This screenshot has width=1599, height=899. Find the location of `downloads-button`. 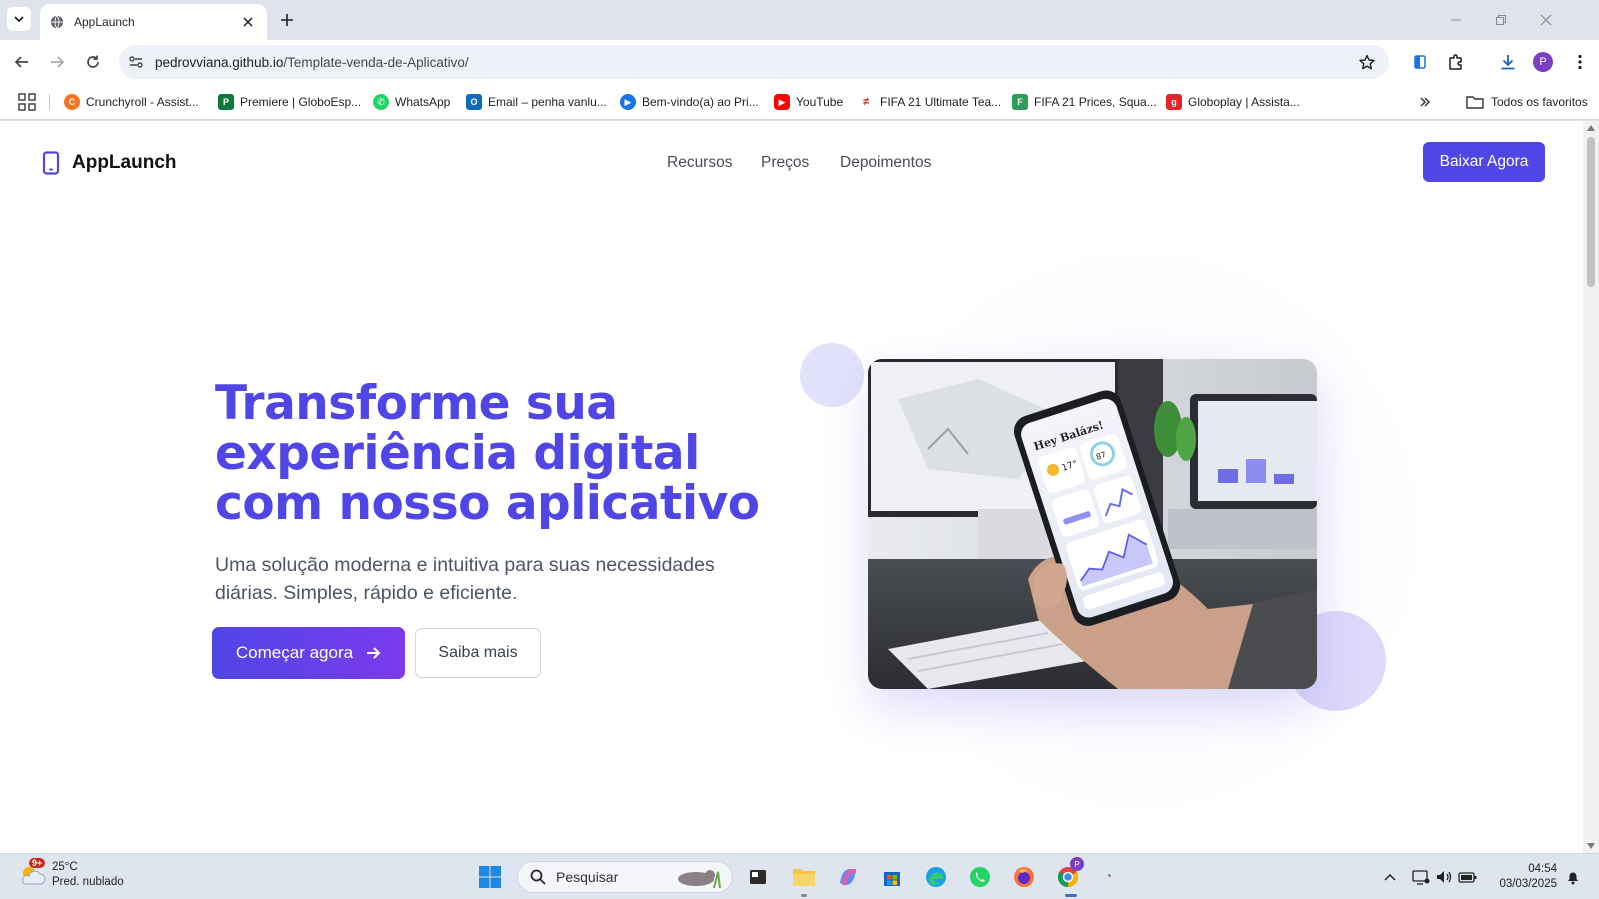

downloads-button is located at coordinates (1508, 62).